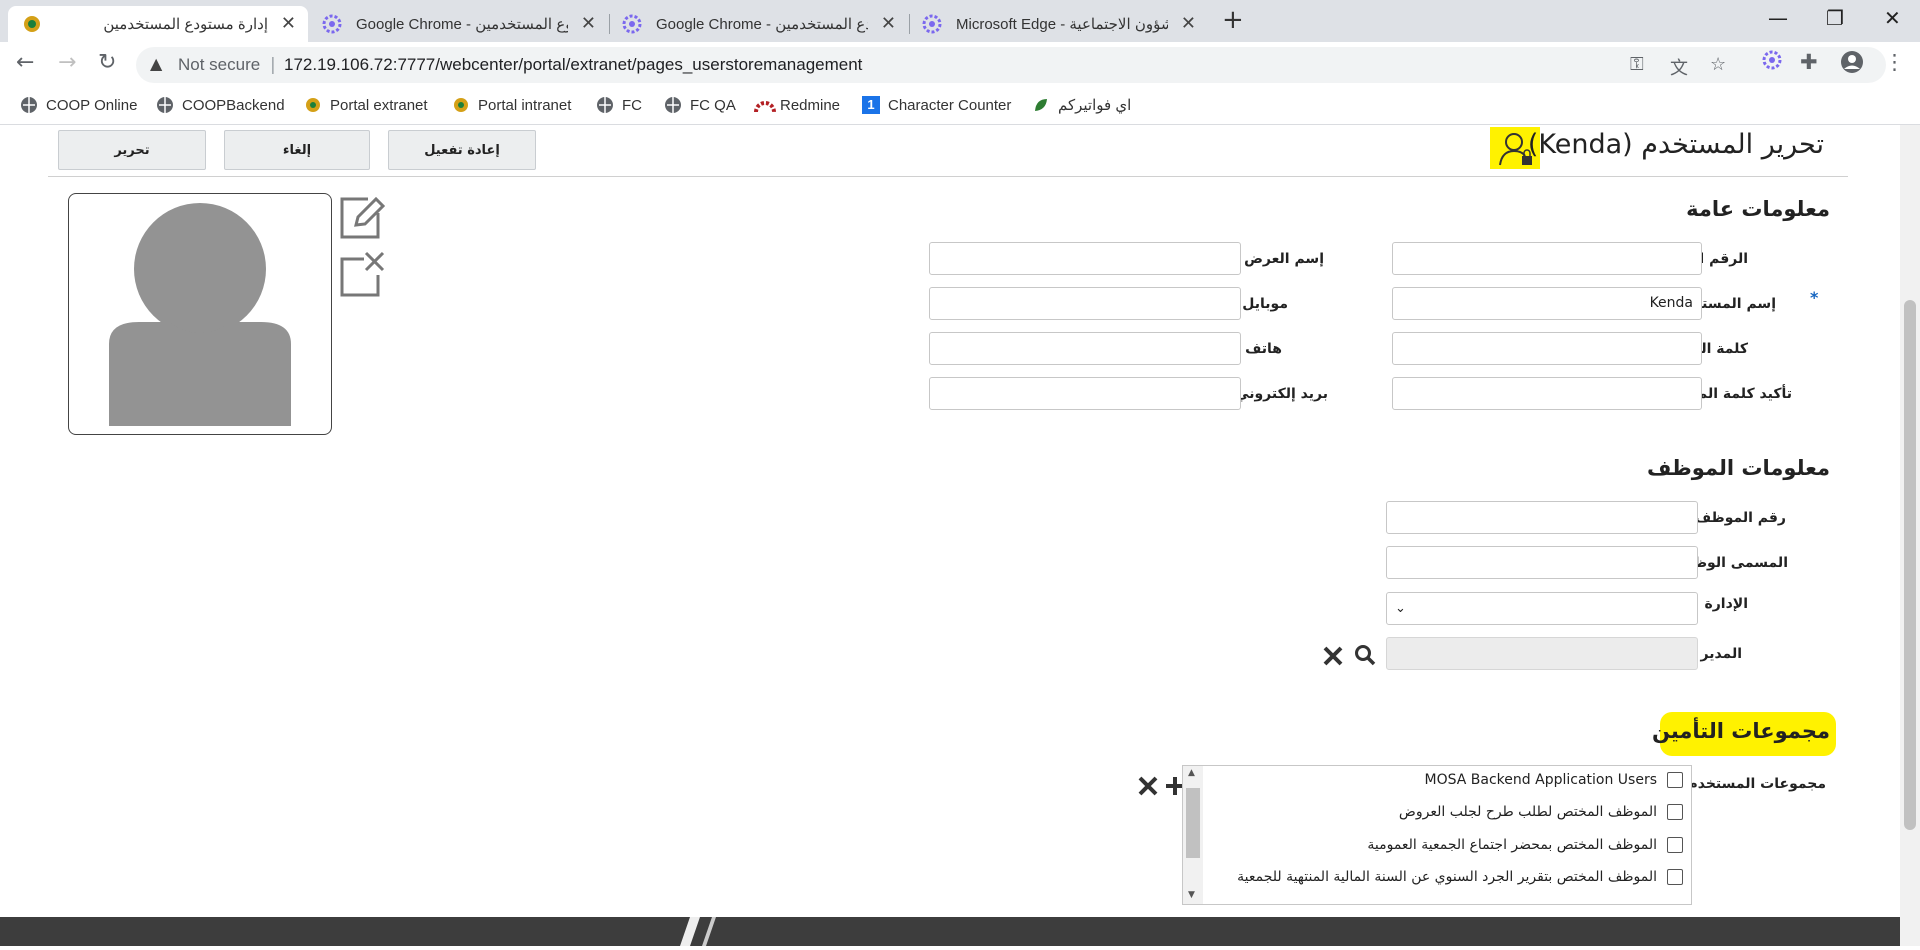 The height and width of the screenshot is (950, 1920). I want to click on edit-button: تحرير, so click(132, 150).